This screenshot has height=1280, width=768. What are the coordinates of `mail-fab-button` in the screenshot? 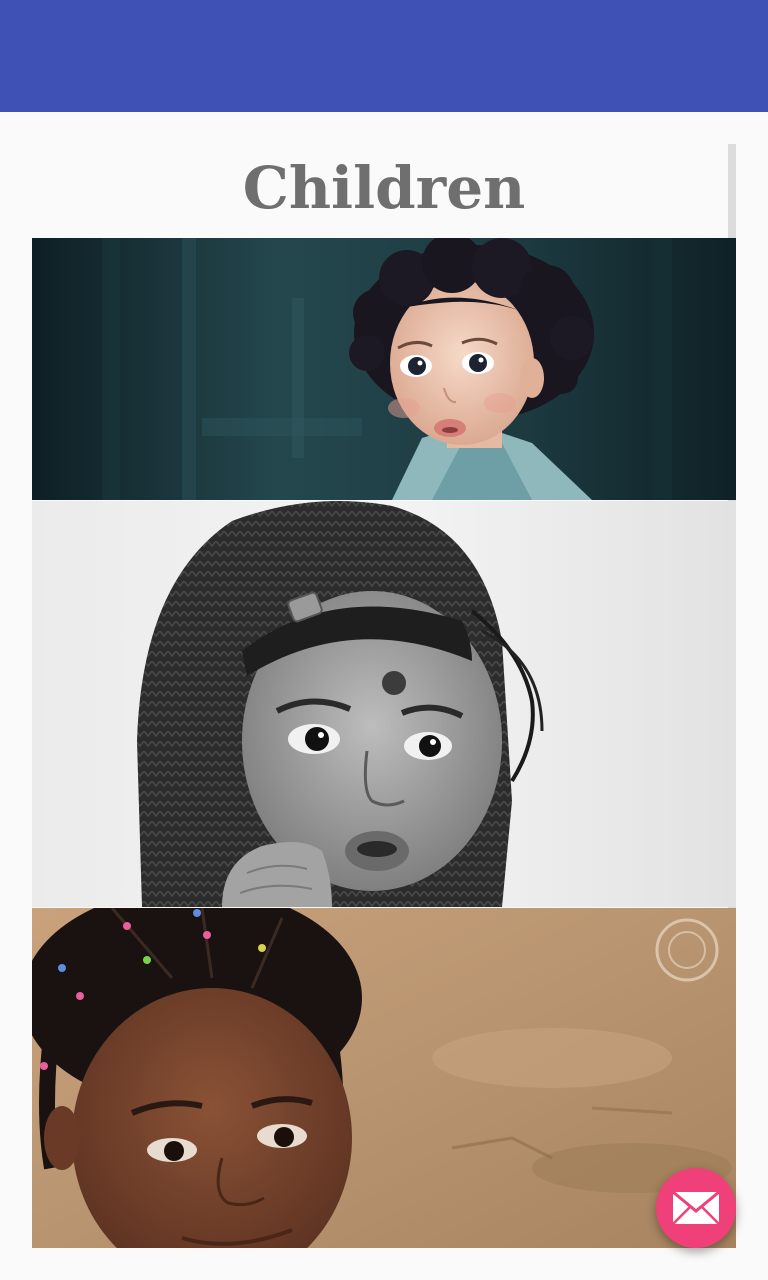 It's located at (696, 1208).